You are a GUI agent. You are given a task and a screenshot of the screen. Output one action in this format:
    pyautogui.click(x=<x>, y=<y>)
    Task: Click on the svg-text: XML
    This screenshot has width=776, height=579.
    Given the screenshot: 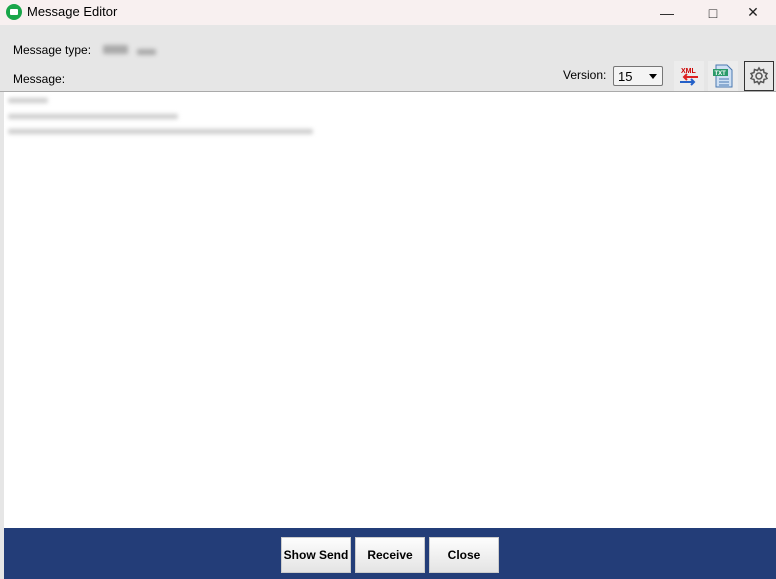 What is the action you would take?
    pyautogui.click(x=689, y=71)
    